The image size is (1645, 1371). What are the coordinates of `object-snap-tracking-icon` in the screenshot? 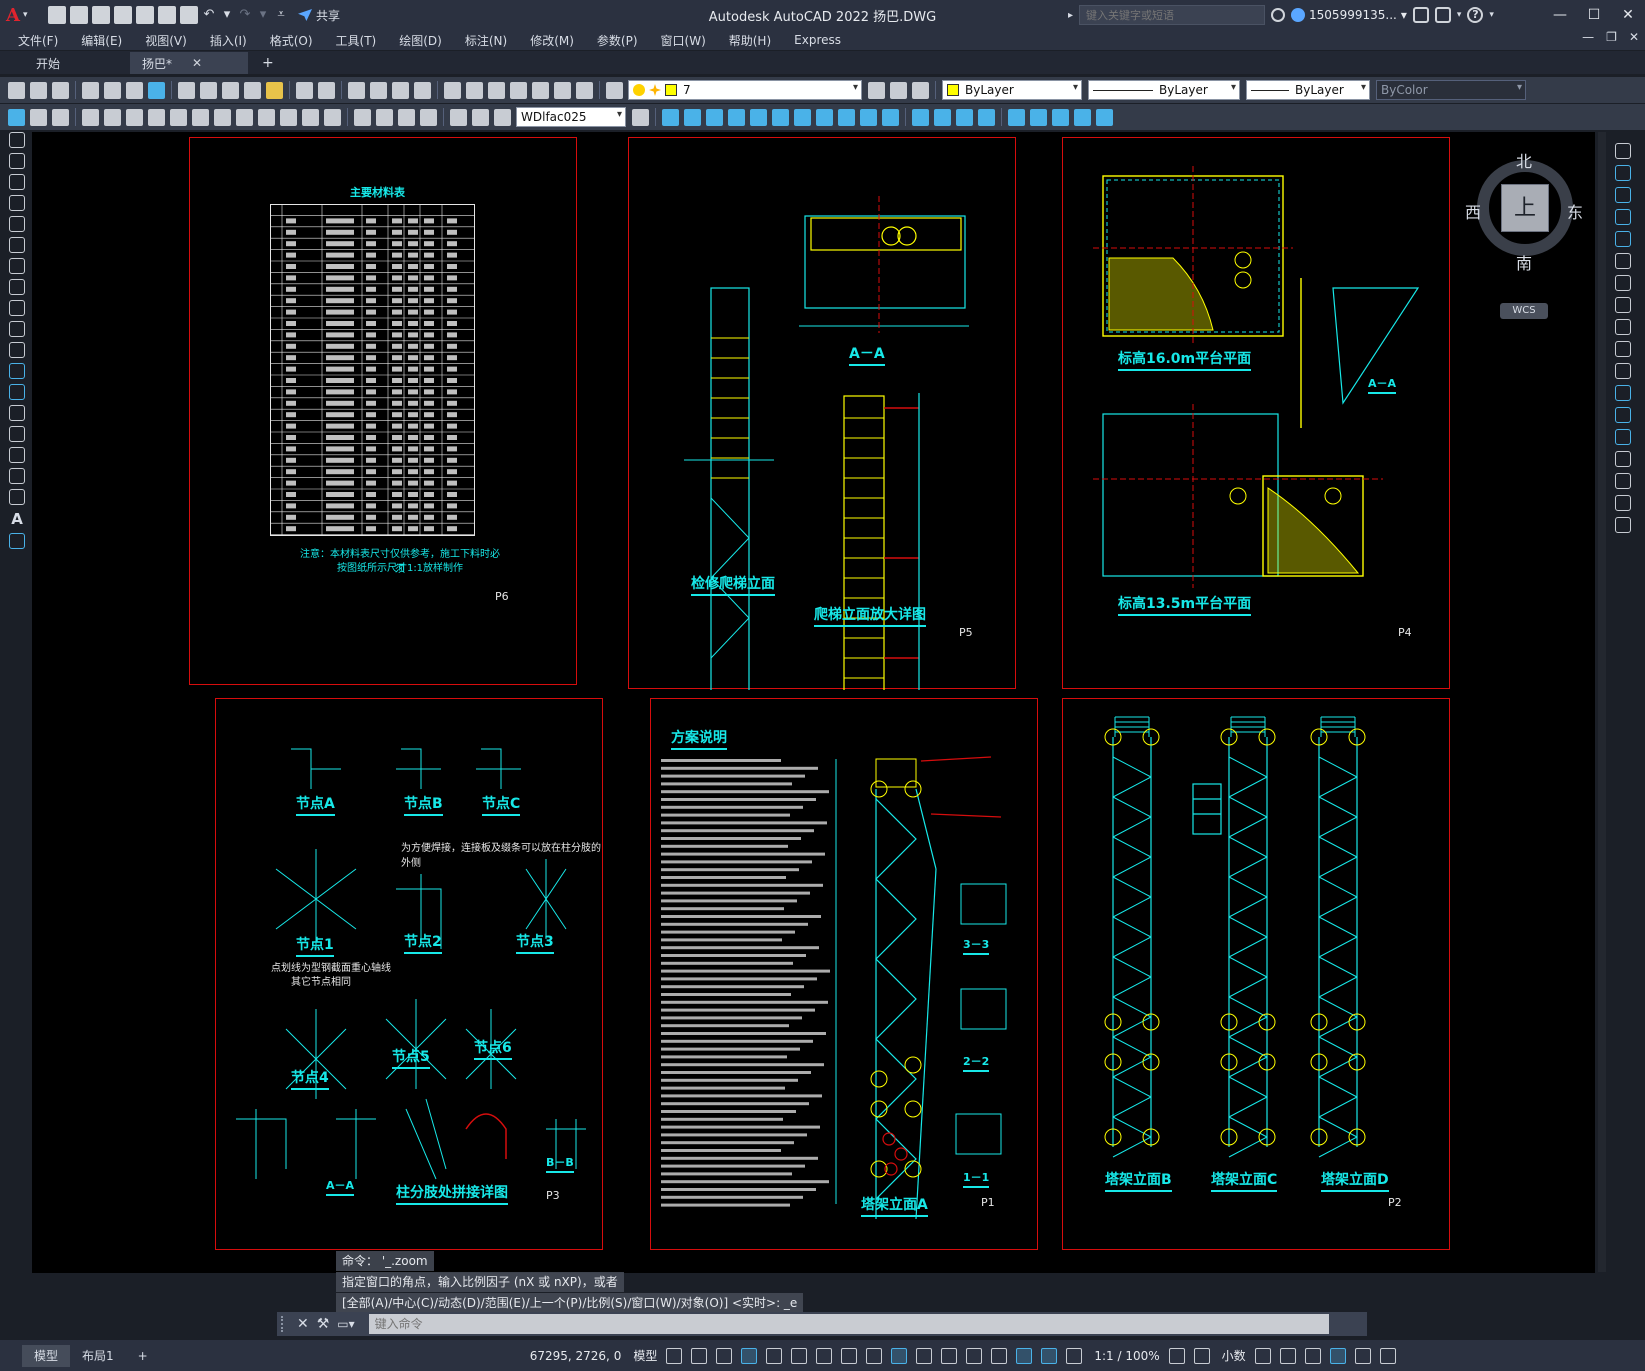 It's located at (824, 1355).